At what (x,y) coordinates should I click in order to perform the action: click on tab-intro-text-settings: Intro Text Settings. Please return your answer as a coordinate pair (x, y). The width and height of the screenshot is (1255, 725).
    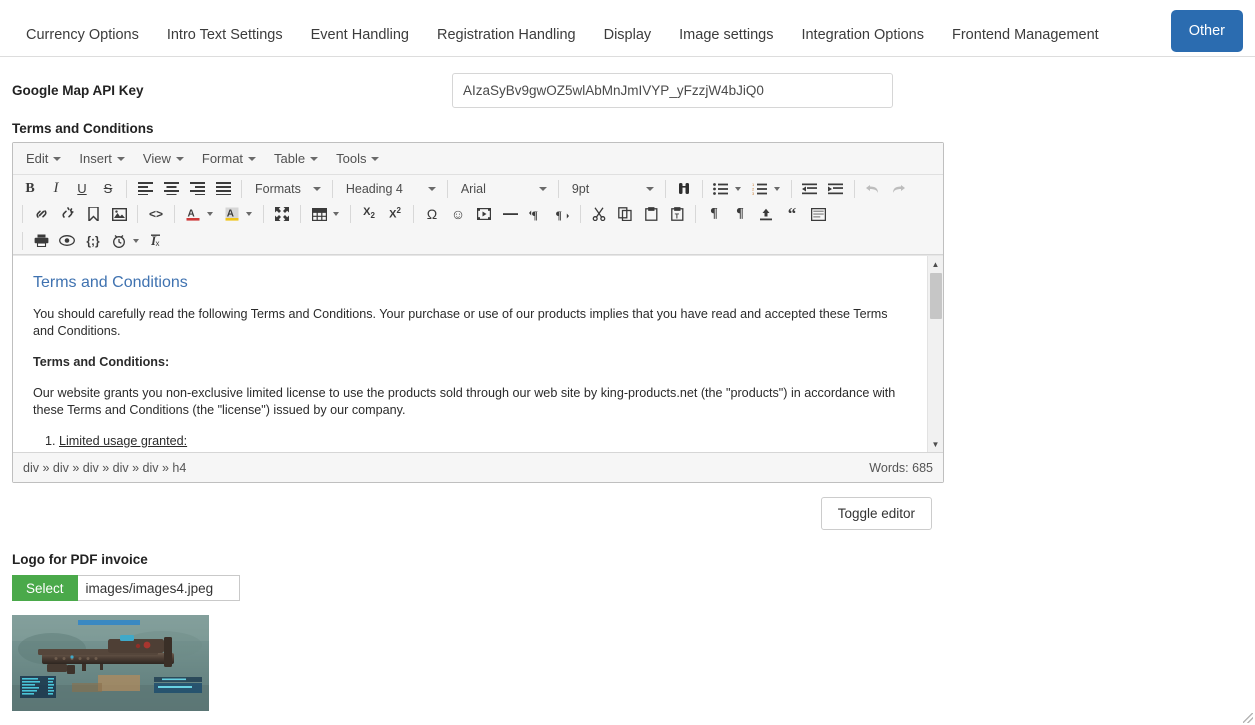
    Looking at the image, I should click on (225, 35).